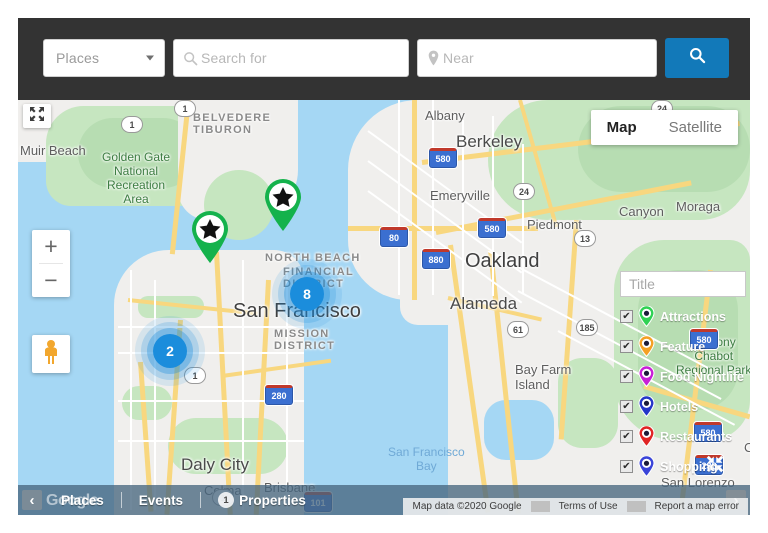  I want to click on utensils-pin-icon, so click(646, 436).